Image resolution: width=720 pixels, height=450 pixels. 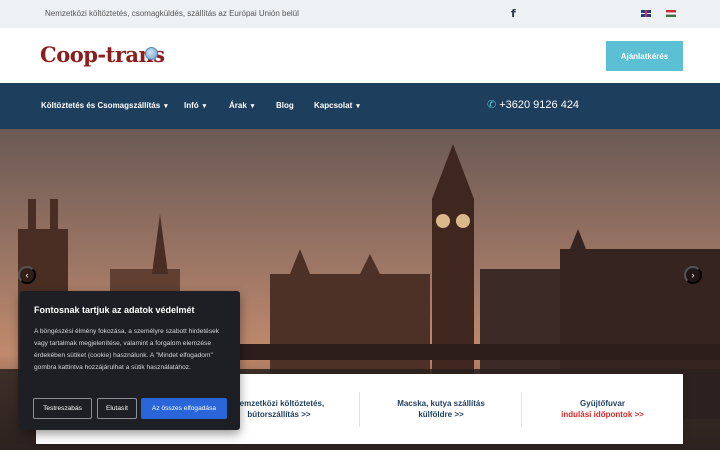 I want to click on quote-request-button: Ajánlatkérés, so click(x=644, y=56).